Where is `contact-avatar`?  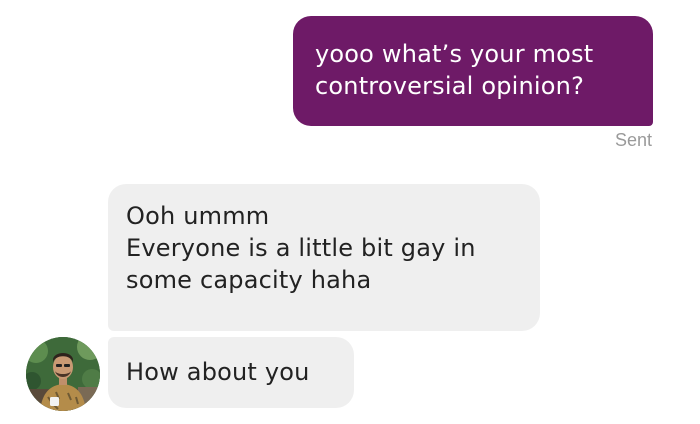 contact-avatar is located at coordinates (63, 374).